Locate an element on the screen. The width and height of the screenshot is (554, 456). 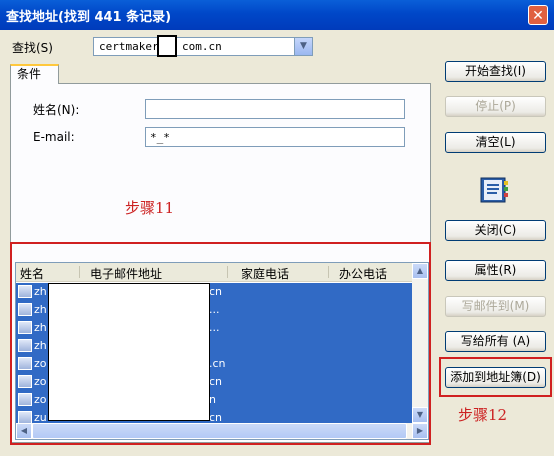
search-combobox: certmaker. com.cn ▼ is located at coordinates (203, 46).